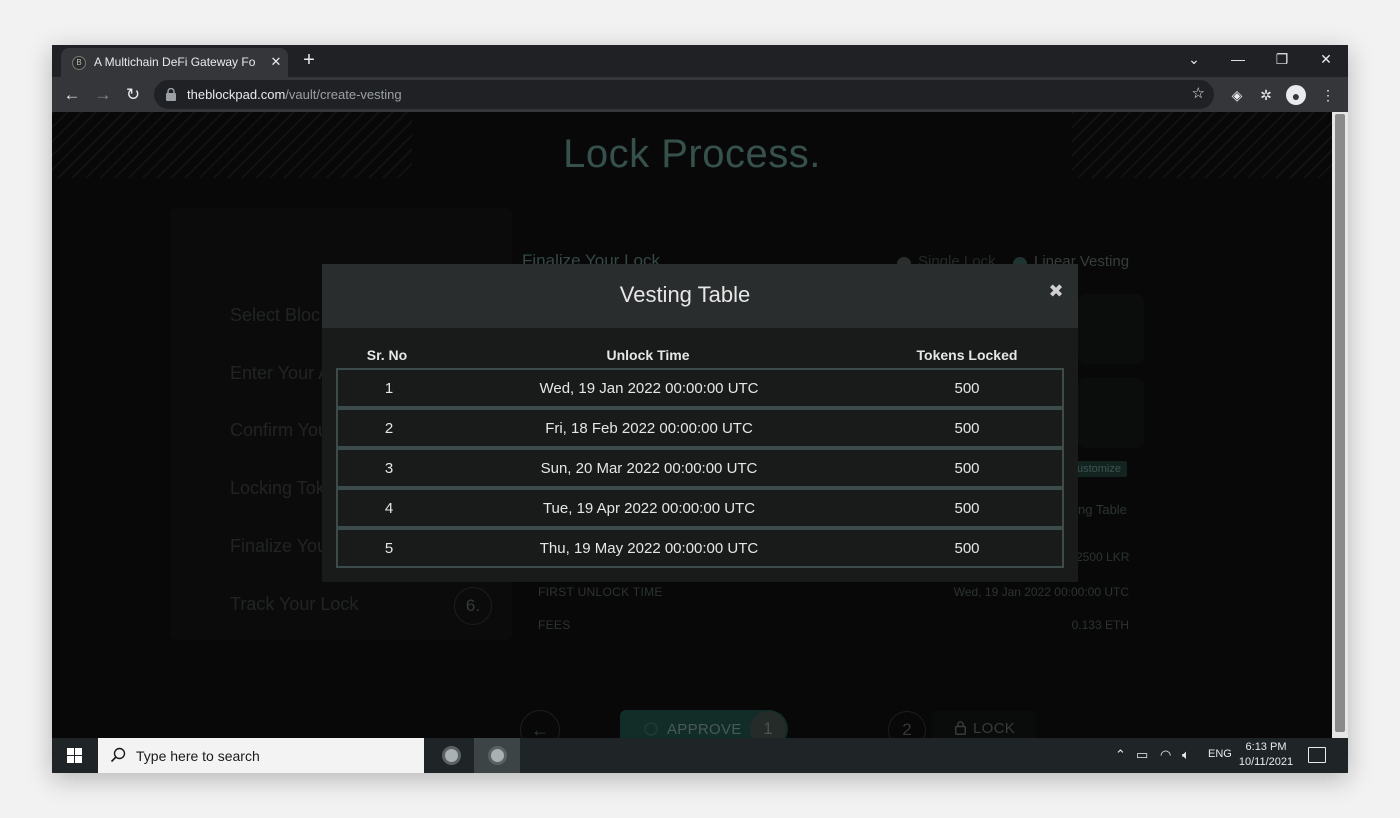 Image resolution: width=1400 pixels, height=818 pixels. What do you see at coordinates (1266, 762) in the screenshot?
I see `clock-date: 10/11/2021` at bounding box center [1266, 762].